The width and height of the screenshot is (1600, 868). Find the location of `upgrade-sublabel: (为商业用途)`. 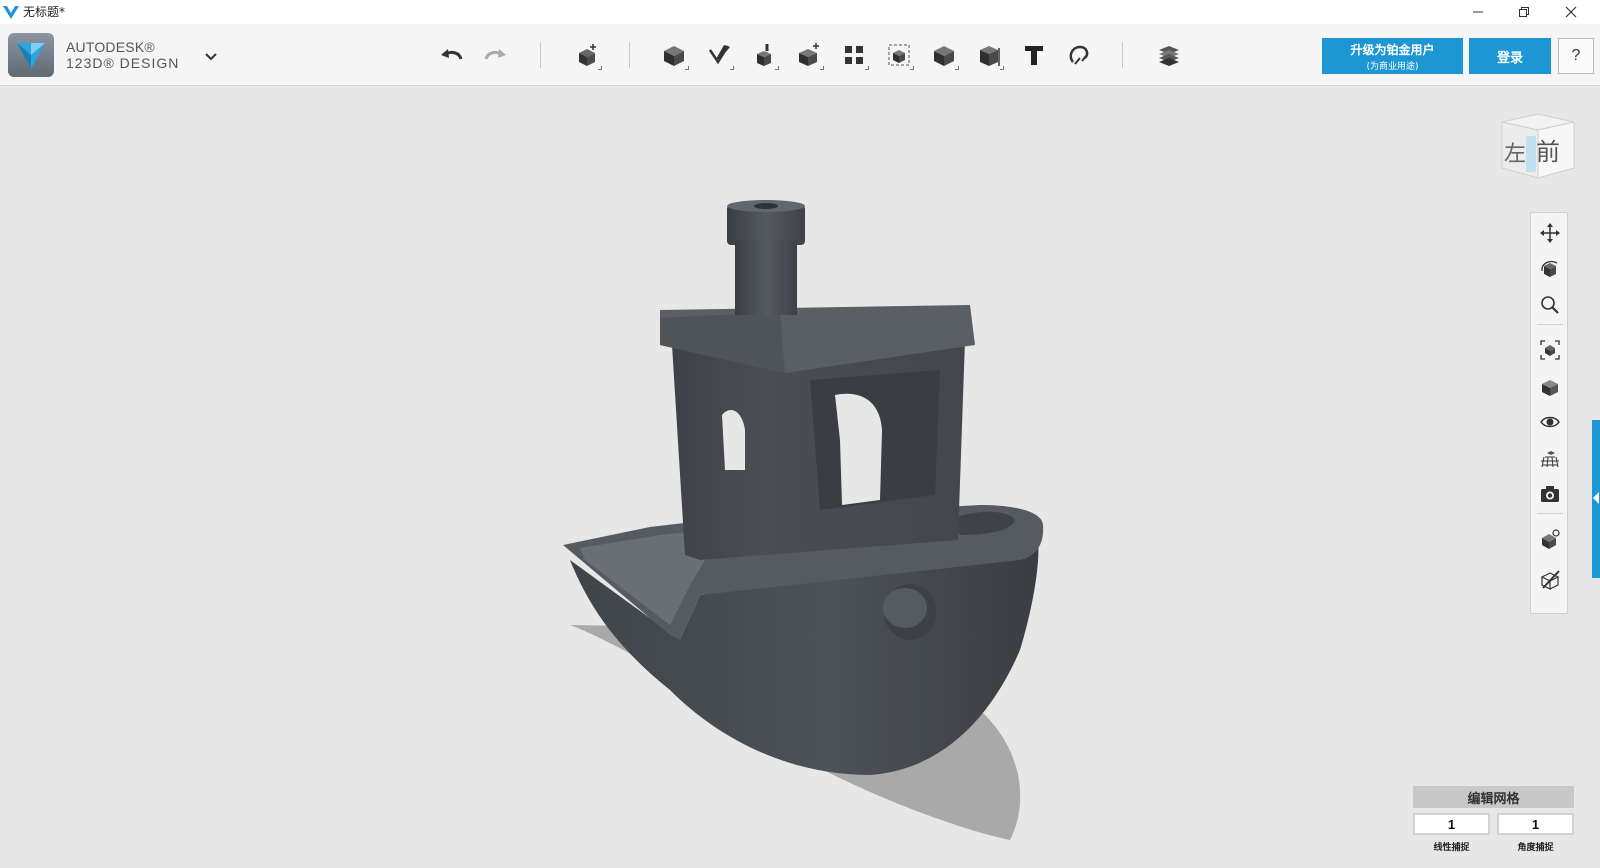

upgrade-sublabel: (为商业用途) is located at coordinates (1392, 67).